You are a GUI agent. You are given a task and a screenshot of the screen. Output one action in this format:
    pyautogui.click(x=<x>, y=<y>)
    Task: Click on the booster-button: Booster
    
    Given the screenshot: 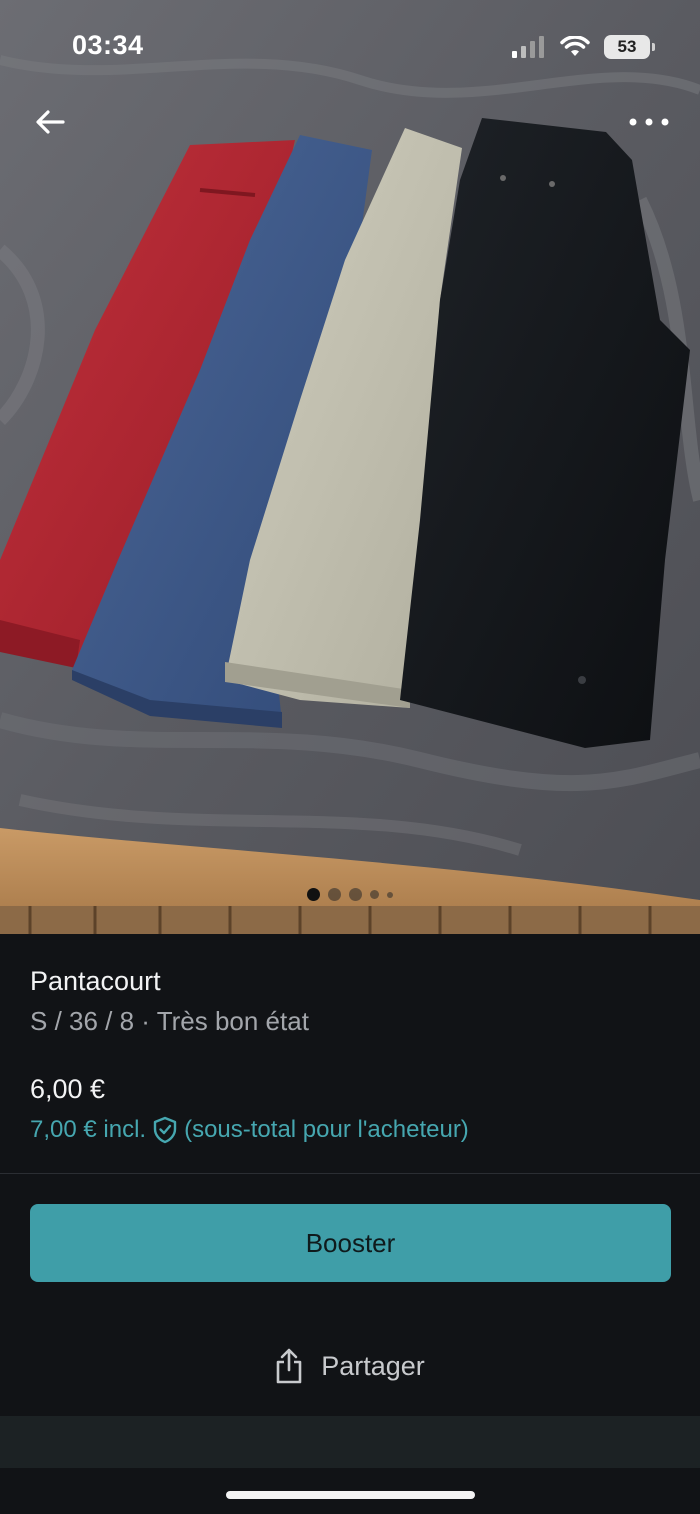 What is the action you would take?
    pyautogui.click(x=350, y=1243)
    